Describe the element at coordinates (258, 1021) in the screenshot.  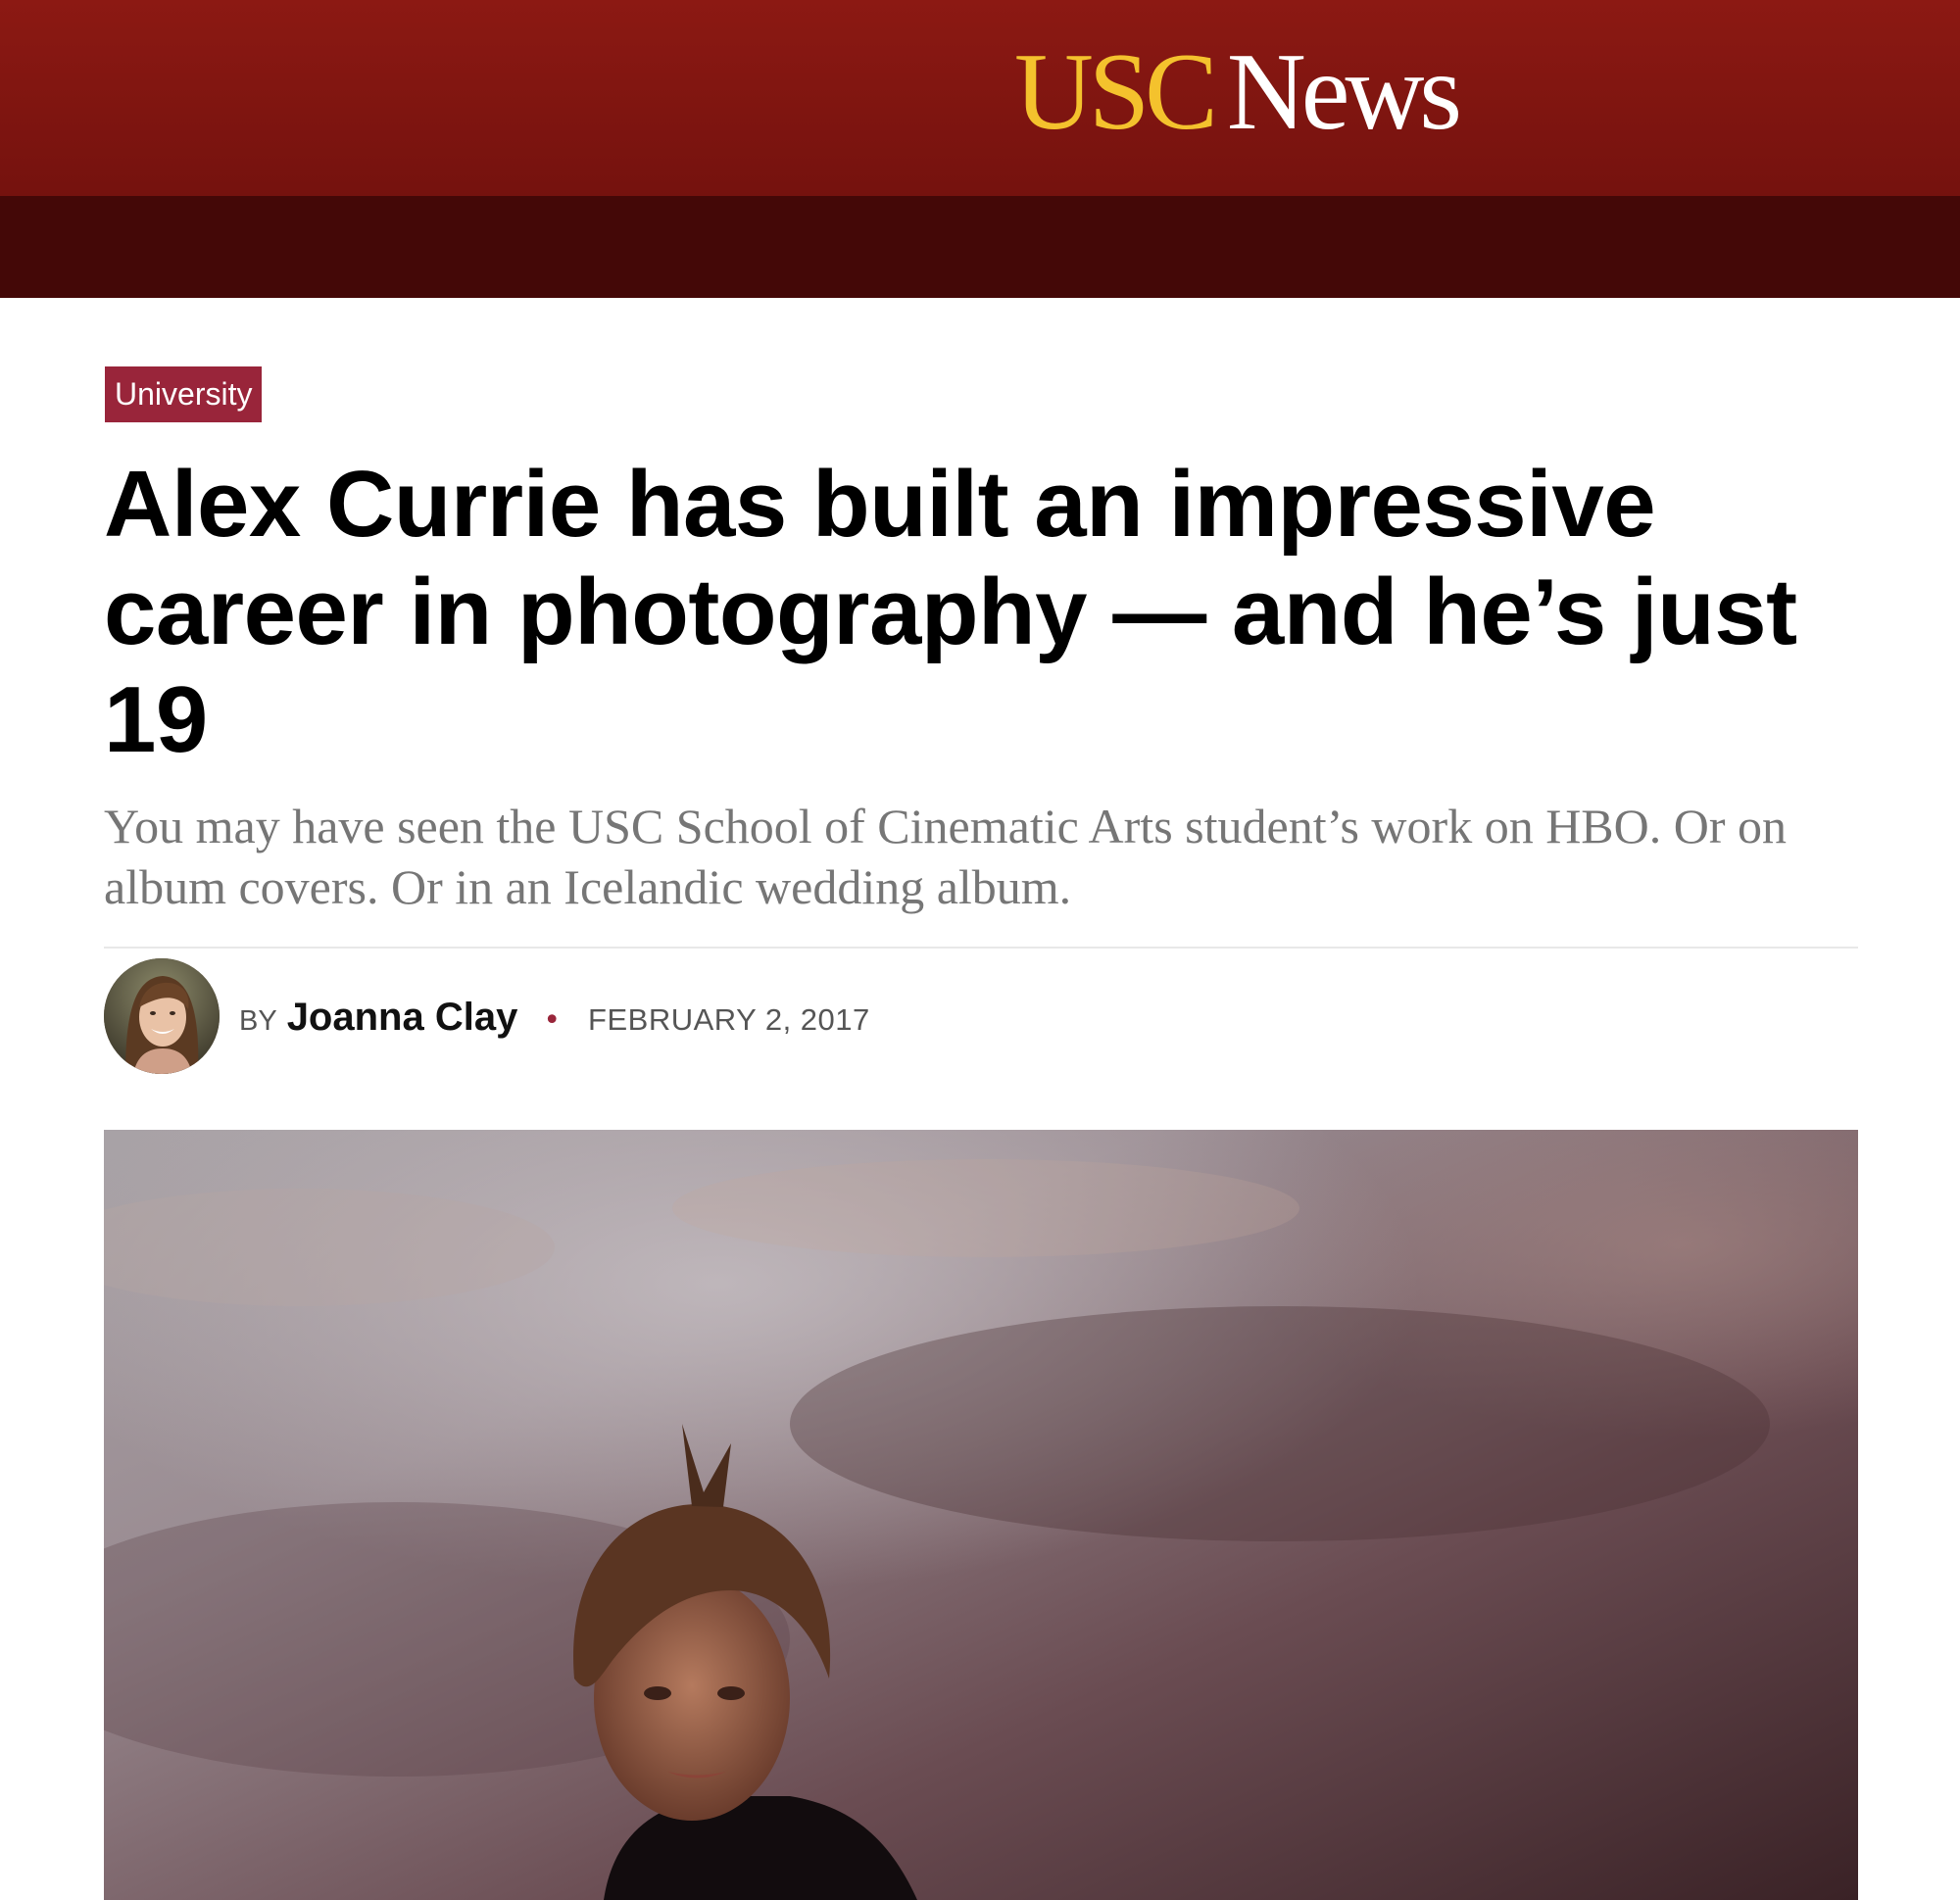
I see `by-label: BY` at that location.